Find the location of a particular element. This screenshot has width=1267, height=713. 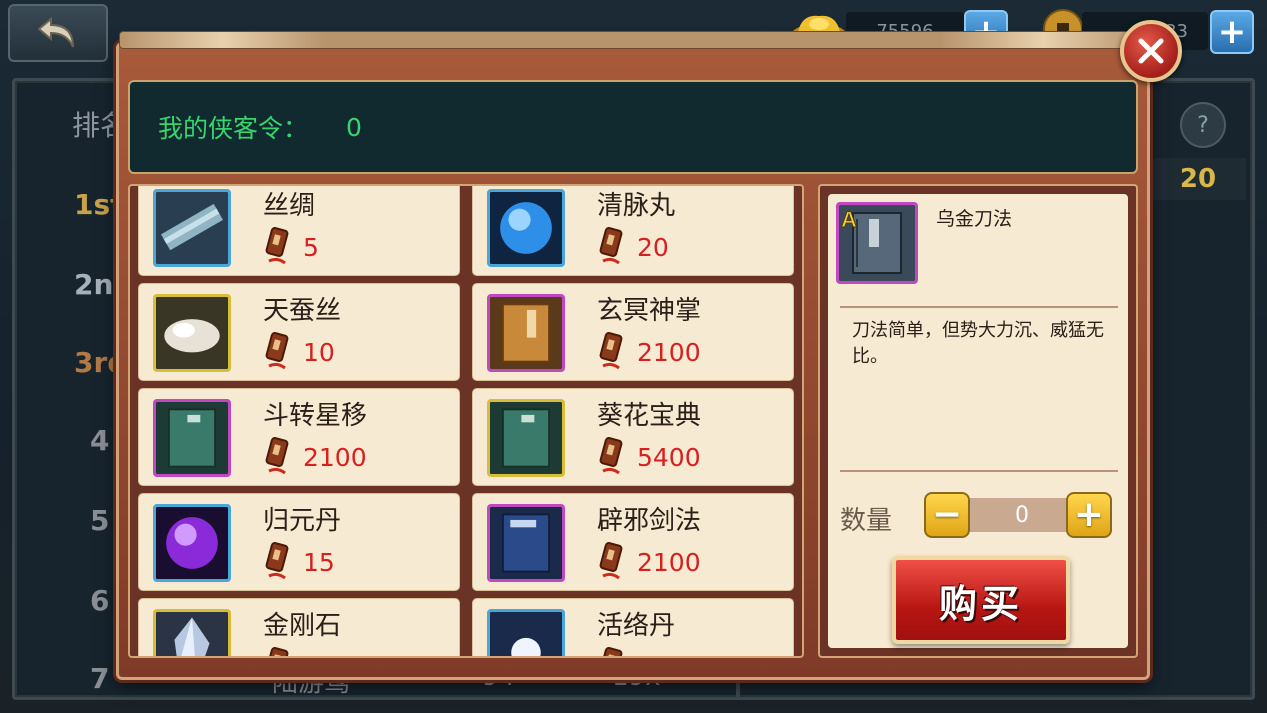

item-card: 归元丹 15 is located at coordinates (299, 542).